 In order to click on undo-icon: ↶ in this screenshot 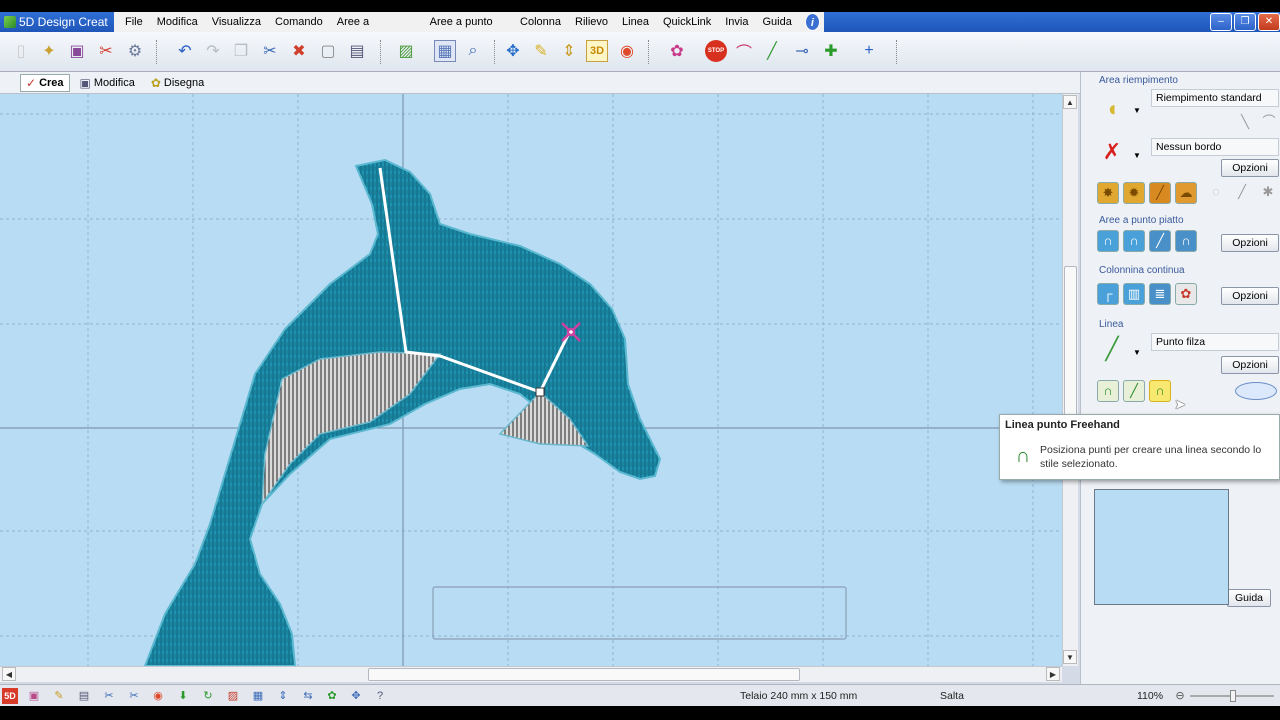, I will do `click(185, 51)`.